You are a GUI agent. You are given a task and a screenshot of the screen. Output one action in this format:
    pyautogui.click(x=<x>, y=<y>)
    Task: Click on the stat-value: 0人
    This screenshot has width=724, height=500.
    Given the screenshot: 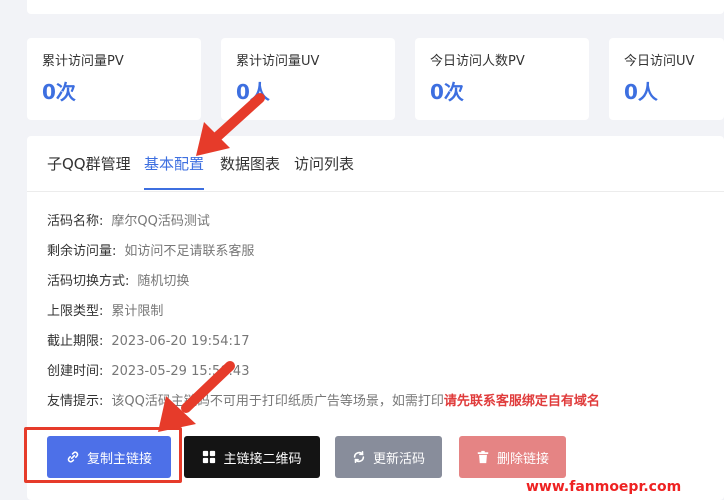 What is the action you would take?
    pyautogui.click(x=641, y=92)
    